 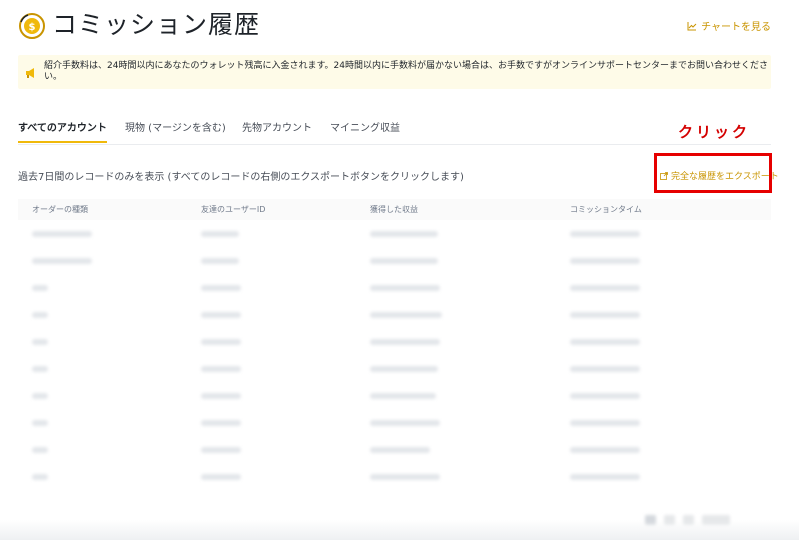 I want to click on tab-mining: マイニング収益, so click(x=365, y=128).